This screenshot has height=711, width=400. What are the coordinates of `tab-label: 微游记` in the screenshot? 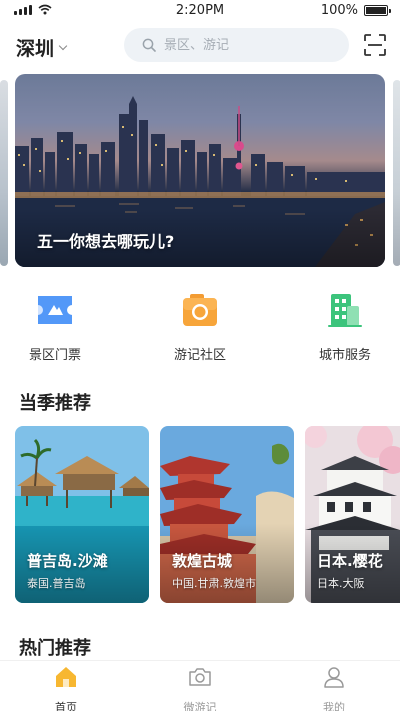 It's located at (200, 706).